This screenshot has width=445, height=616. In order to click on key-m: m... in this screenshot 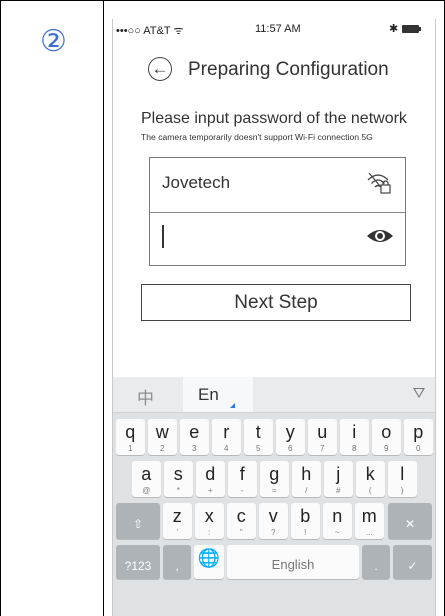, I will do `click(369, 521)`.